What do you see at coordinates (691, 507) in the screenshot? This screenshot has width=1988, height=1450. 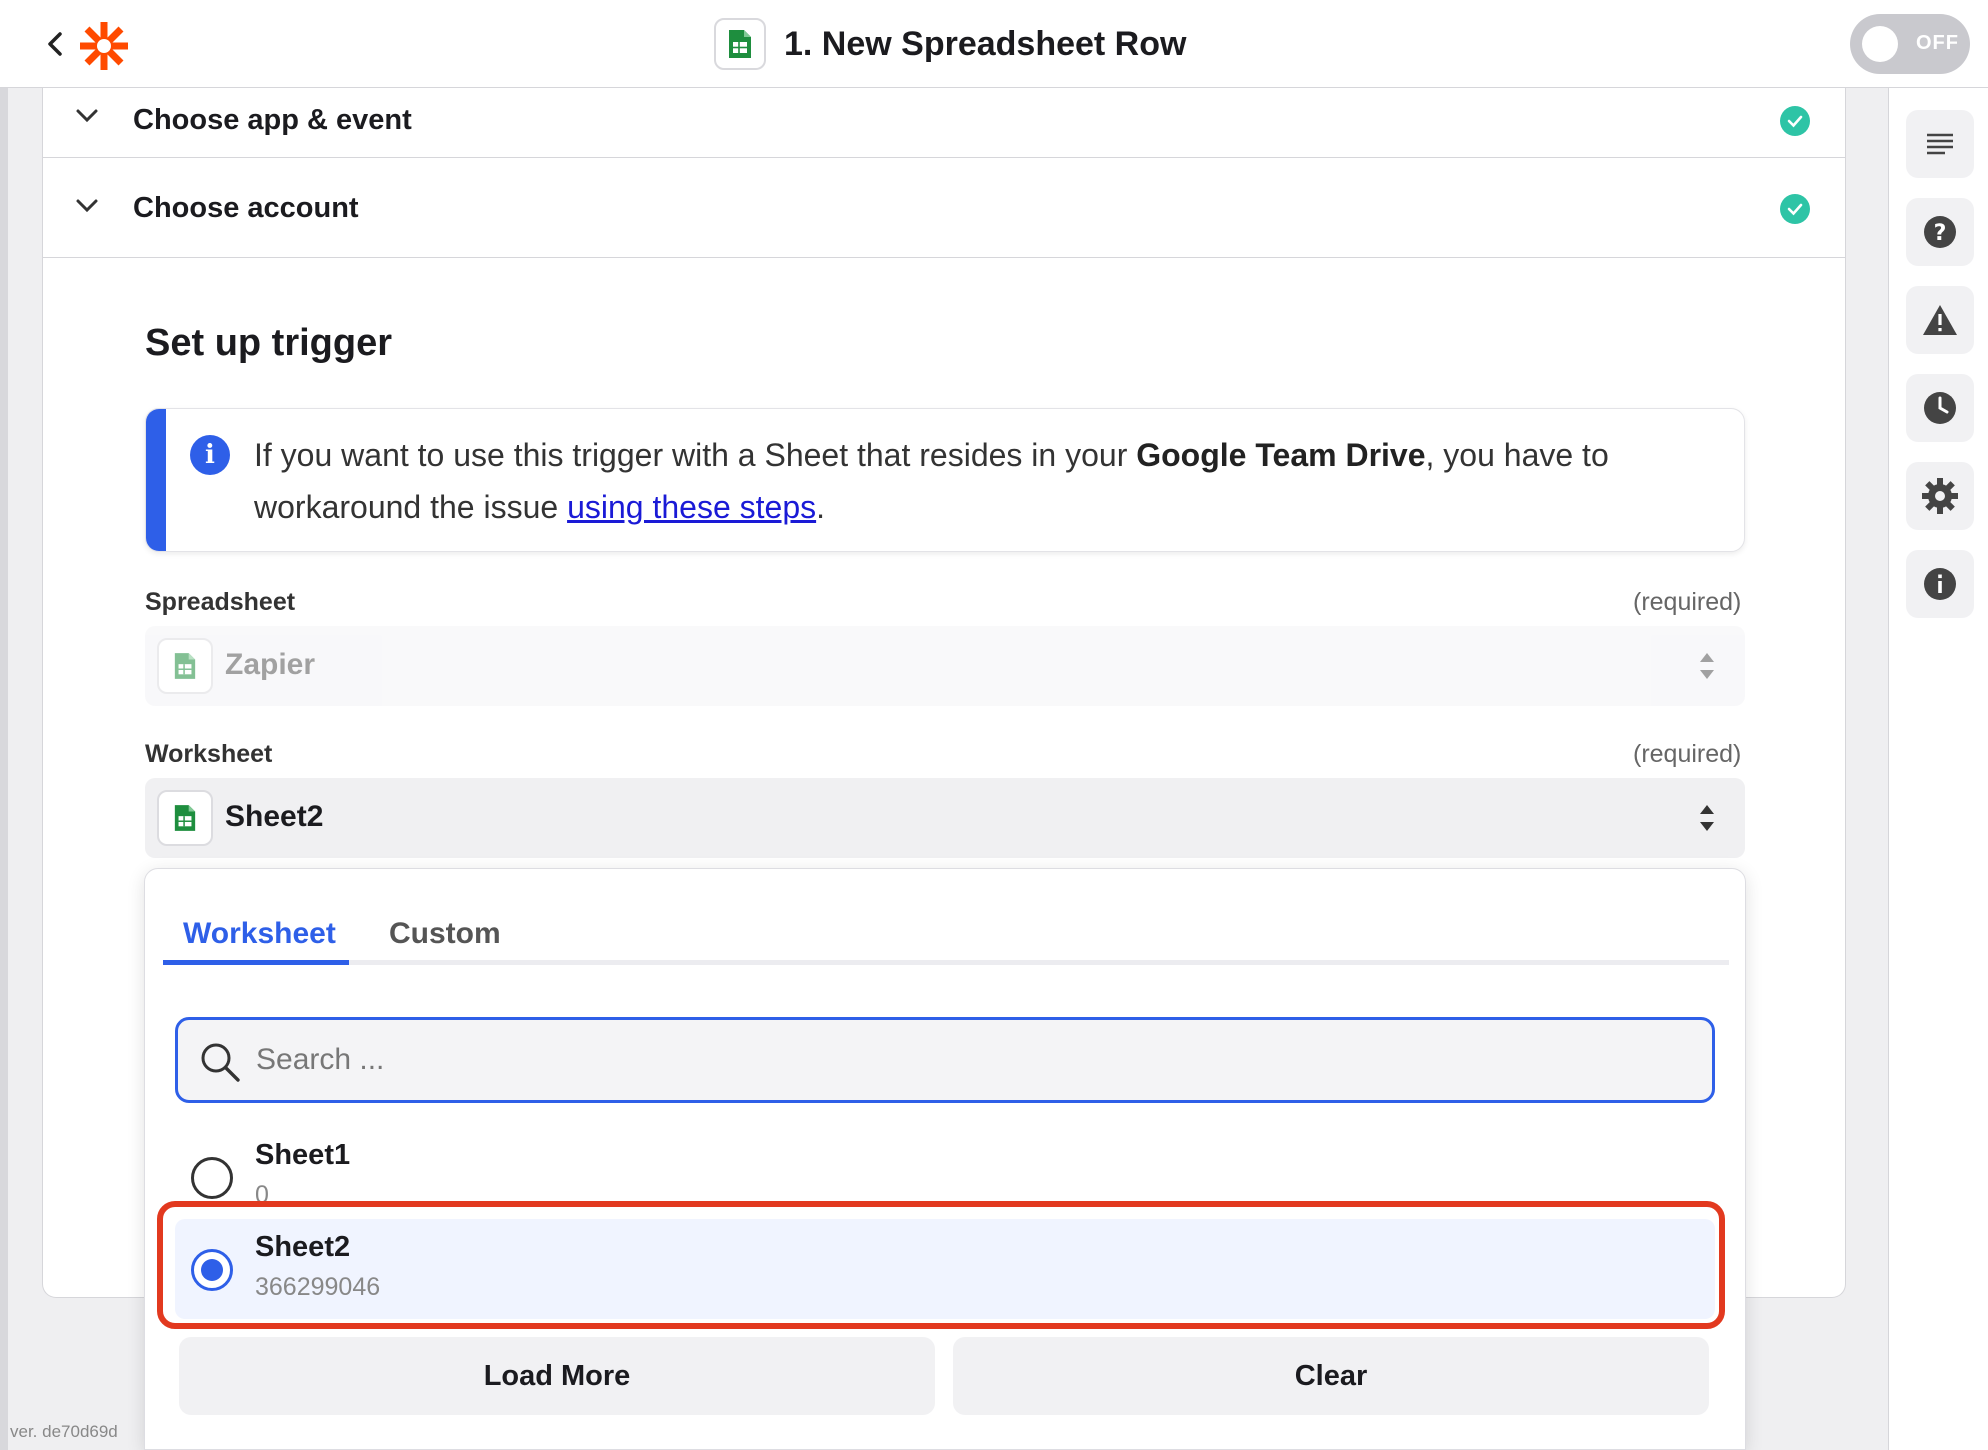 I see `steps-link: using these steps` at bounding box center [691, 507].